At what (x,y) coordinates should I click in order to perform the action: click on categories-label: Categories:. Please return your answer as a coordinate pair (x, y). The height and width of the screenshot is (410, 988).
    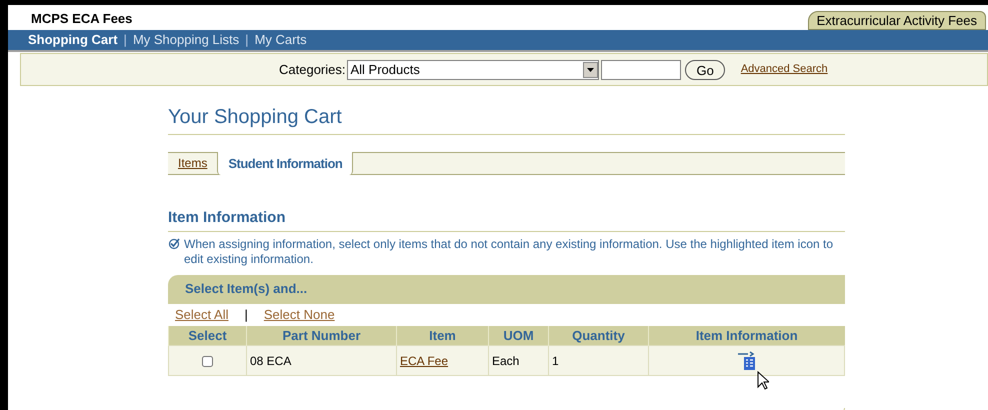
    Looking at the image, I should click on (312, 69).